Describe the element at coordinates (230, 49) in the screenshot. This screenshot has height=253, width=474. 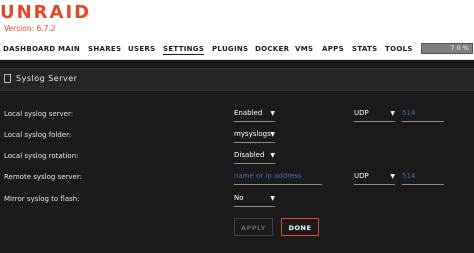
I see `nav-plugins: PLUGINS` at that location.